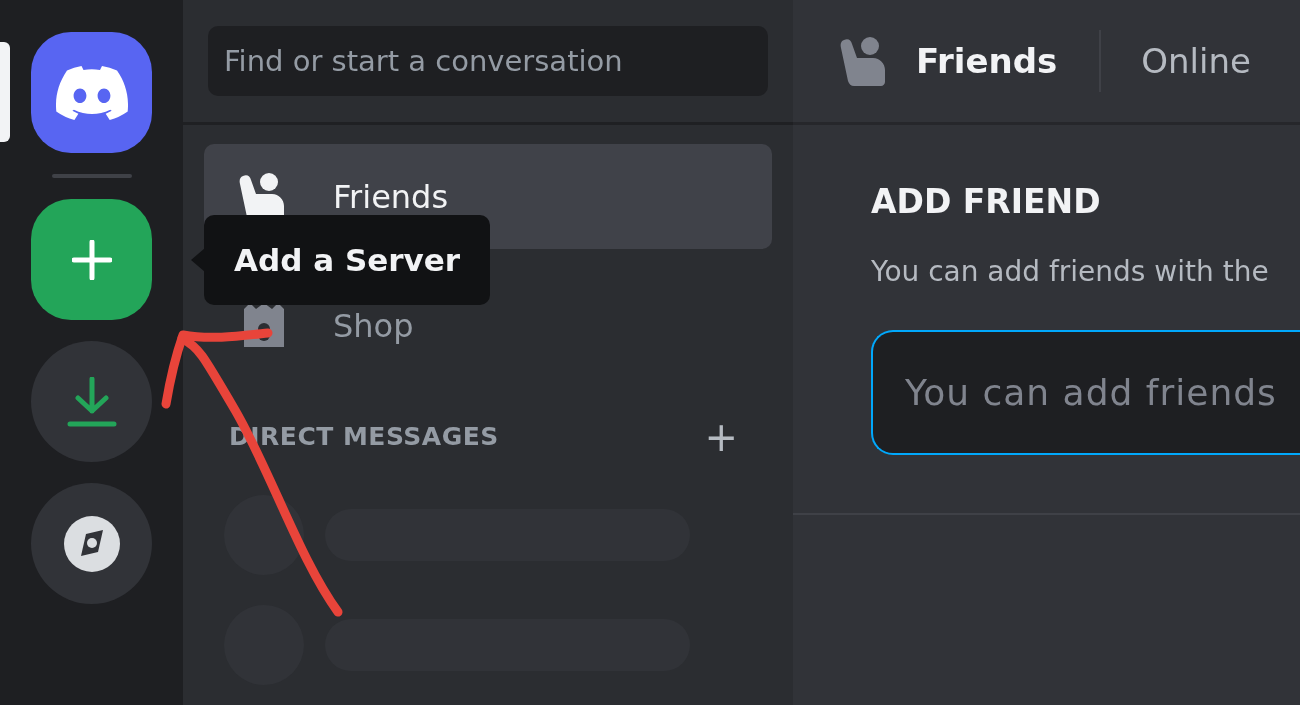 The height and width of the screenshot is (705, 1300). I want to click on compass-icon, so click(91, 543).